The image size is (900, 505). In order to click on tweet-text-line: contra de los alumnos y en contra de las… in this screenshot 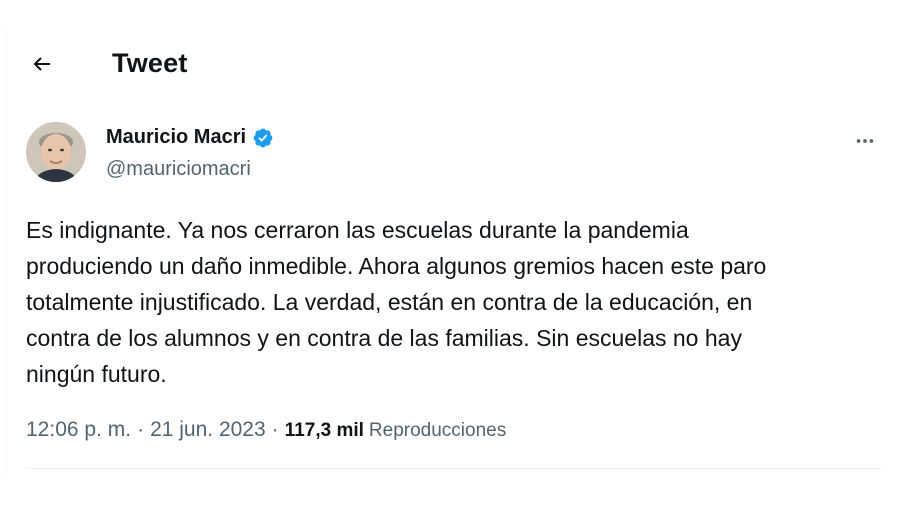, I will do `click(384, 338)`.